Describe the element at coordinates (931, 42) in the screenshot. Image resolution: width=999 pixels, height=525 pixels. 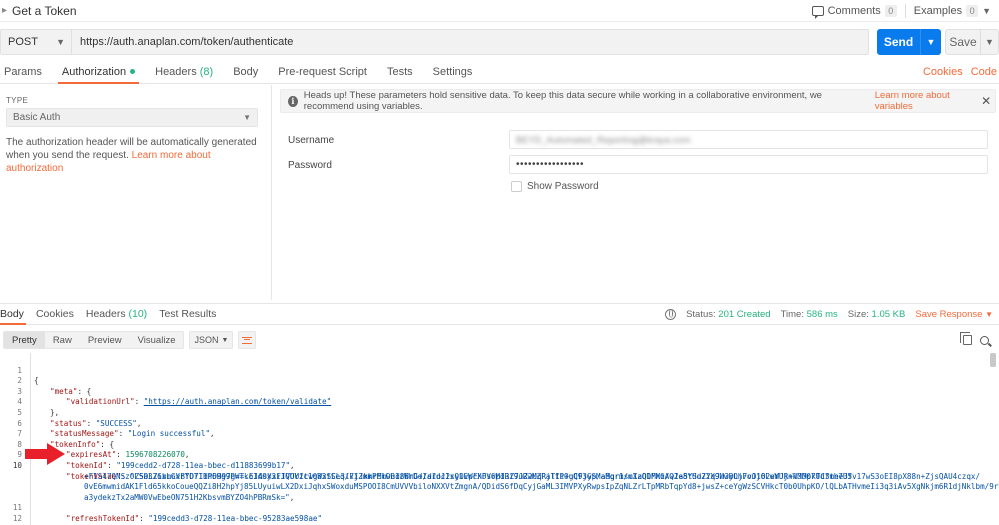
I see `send-options-chevron-icon: ▼` at that location.